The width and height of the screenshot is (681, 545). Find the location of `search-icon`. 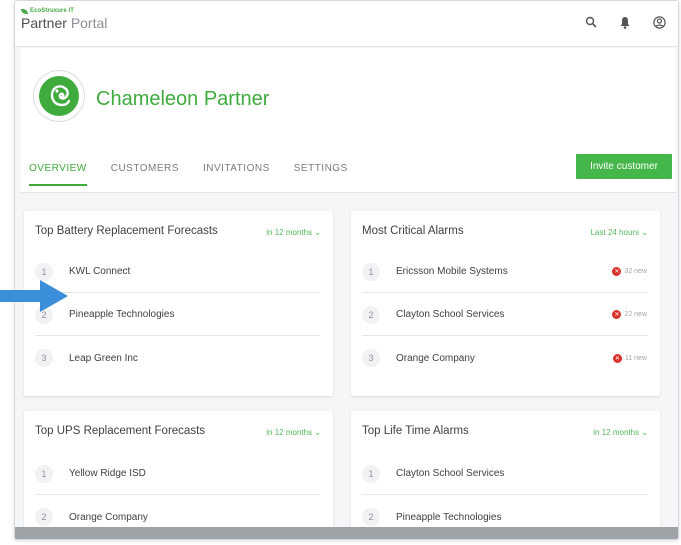

search-icon is located at coordinates (591, 22).